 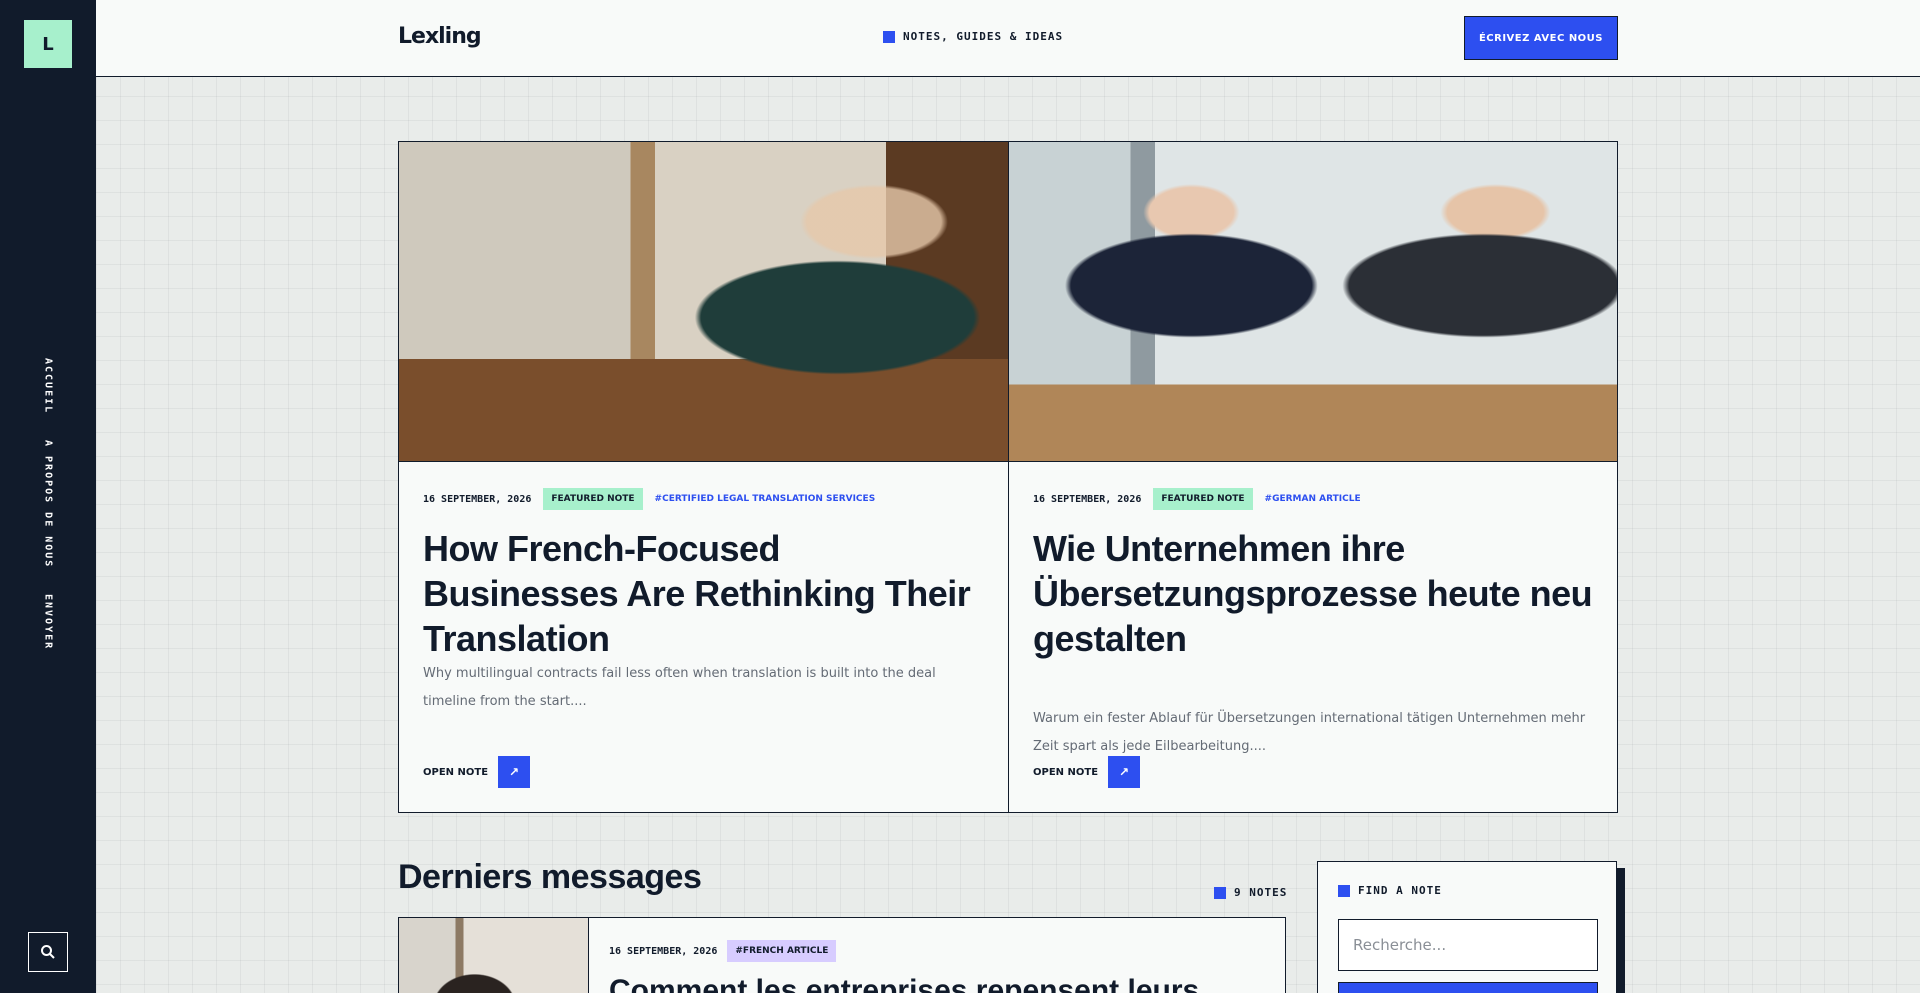 I want to click on tagline-text: NOTES, GUIDES & IDEAS, so click(x=983, y=36).